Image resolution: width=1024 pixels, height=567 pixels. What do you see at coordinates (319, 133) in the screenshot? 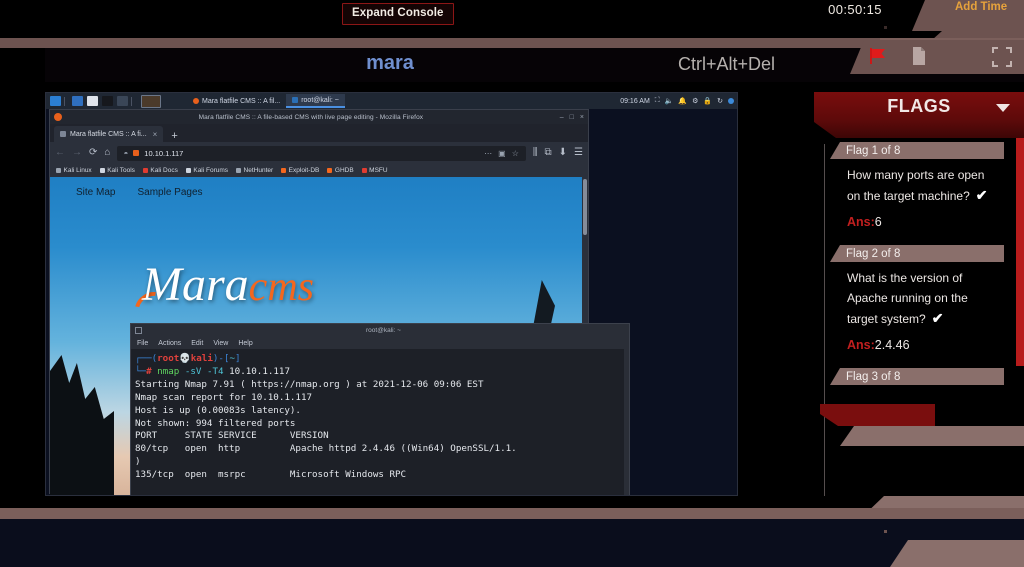
I see `firefox-tab-strip: Mara flatfile CMS :: A fi... × +` at bounding box center [319, 133].